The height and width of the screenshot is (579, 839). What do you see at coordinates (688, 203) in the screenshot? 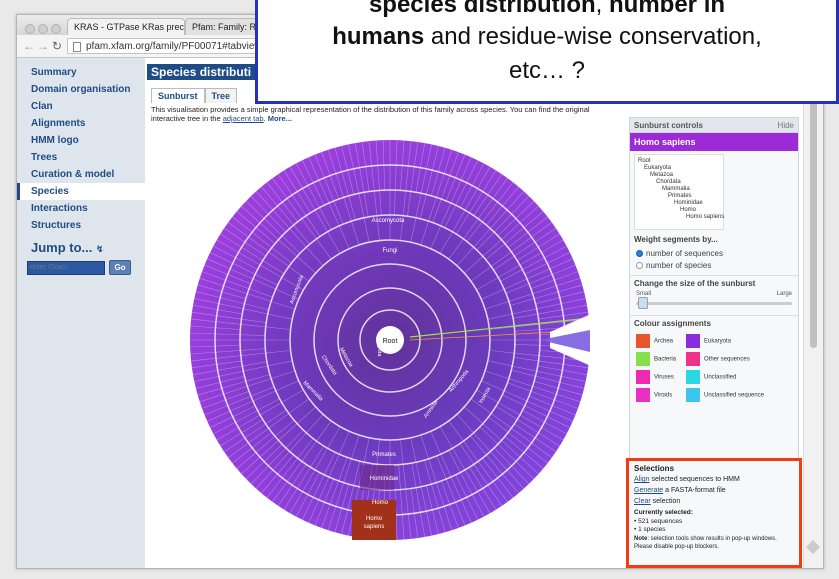
I see `tax-hominidae: Hominidae` at bounding box center [688, 203].